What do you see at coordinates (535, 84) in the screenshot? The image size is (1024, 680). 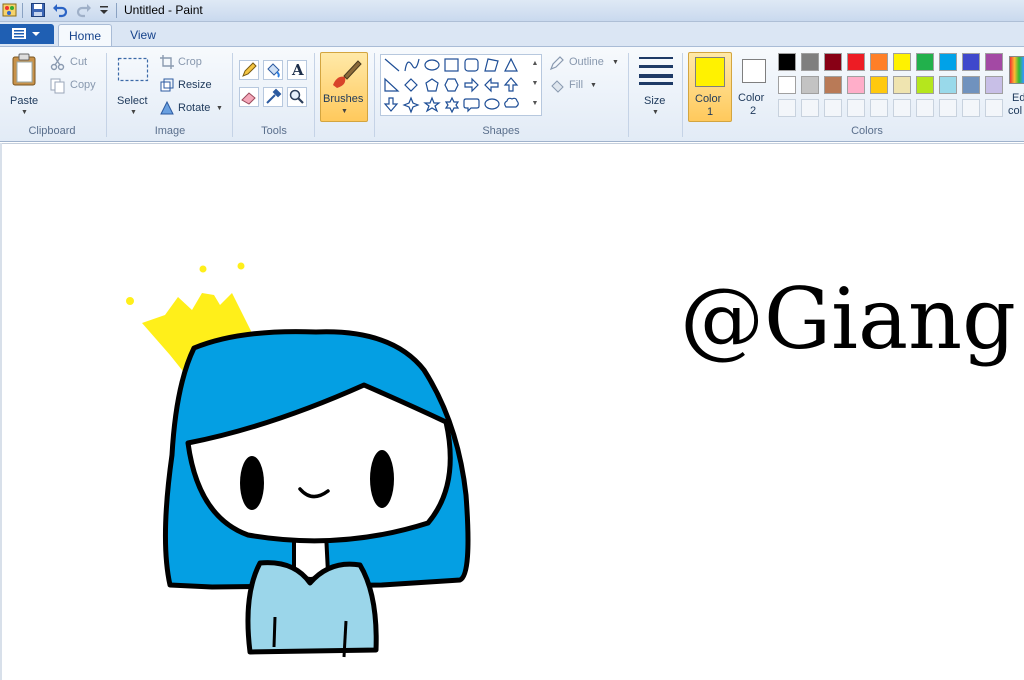 I see `shapes-scroll-down: ▼` at bounding box center [535, 84].